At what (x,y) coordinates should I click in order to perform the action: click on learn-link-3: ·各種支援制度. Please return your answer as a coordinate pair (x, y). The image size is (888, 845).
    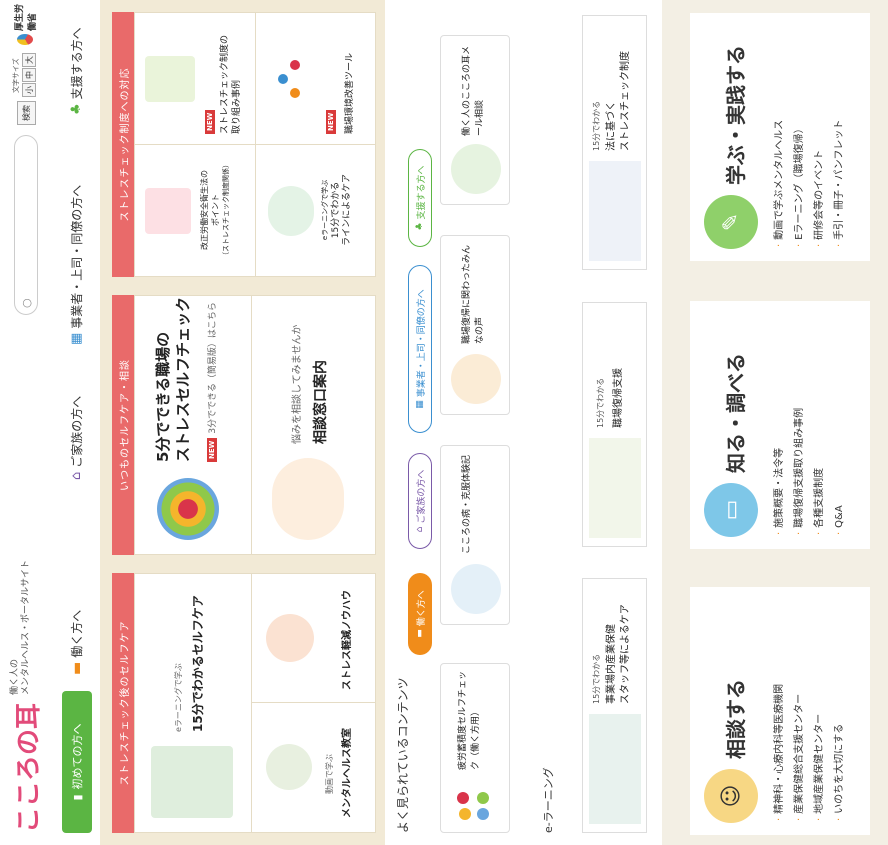
    Looking at the image, I should click on (820, 471).